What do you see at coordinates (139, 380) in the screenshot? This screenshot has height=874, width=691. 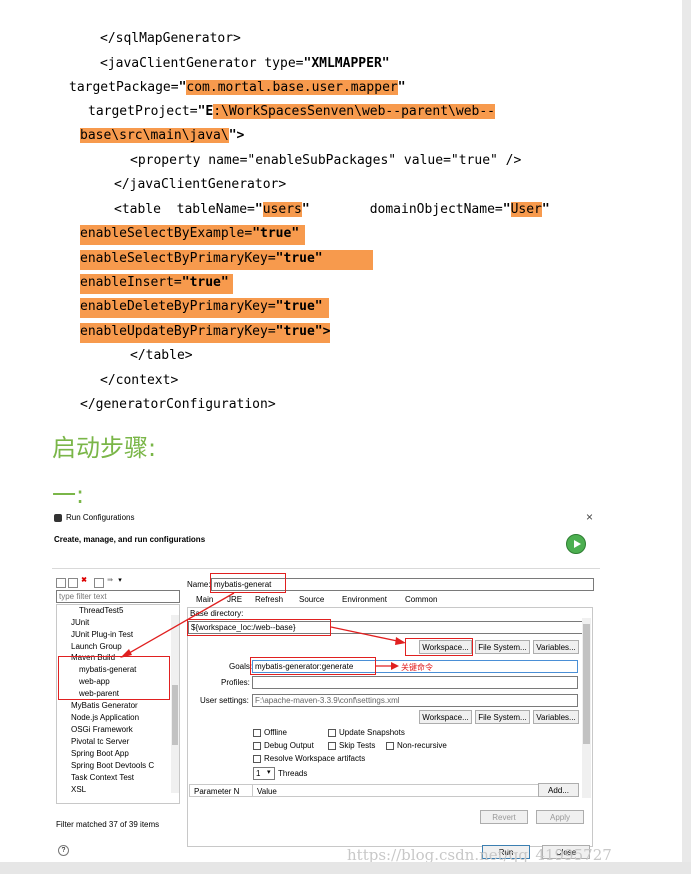 I see `code-line: </context>` at bounding box center [139, 380].